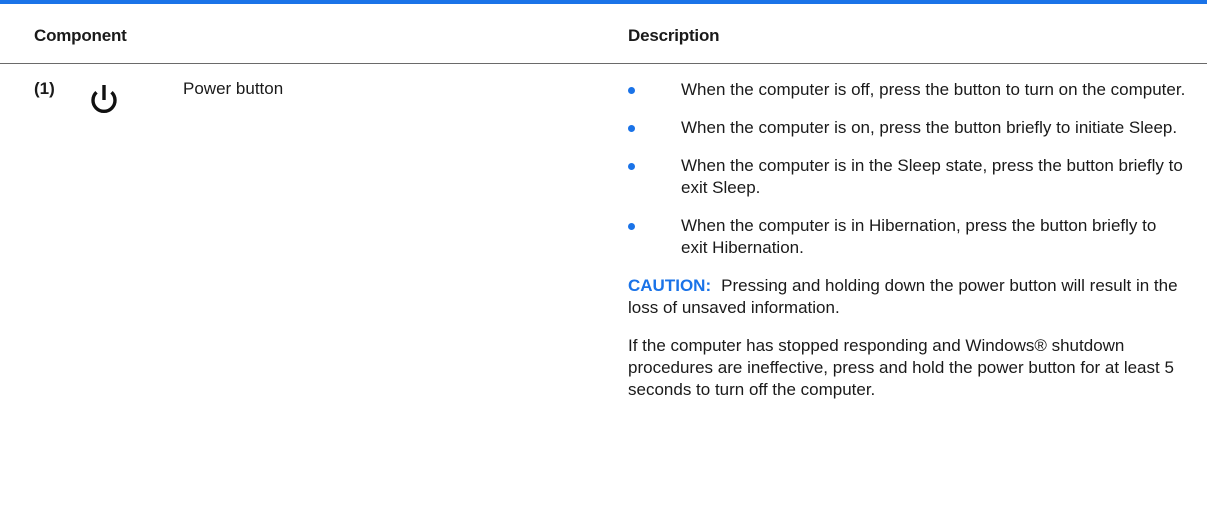 The height and width of the screenshot is (512, 1207). What do you see at coordinates (674, 35) in the screenshot?
I see `header-description: Description` at bounding box center [674, 35].